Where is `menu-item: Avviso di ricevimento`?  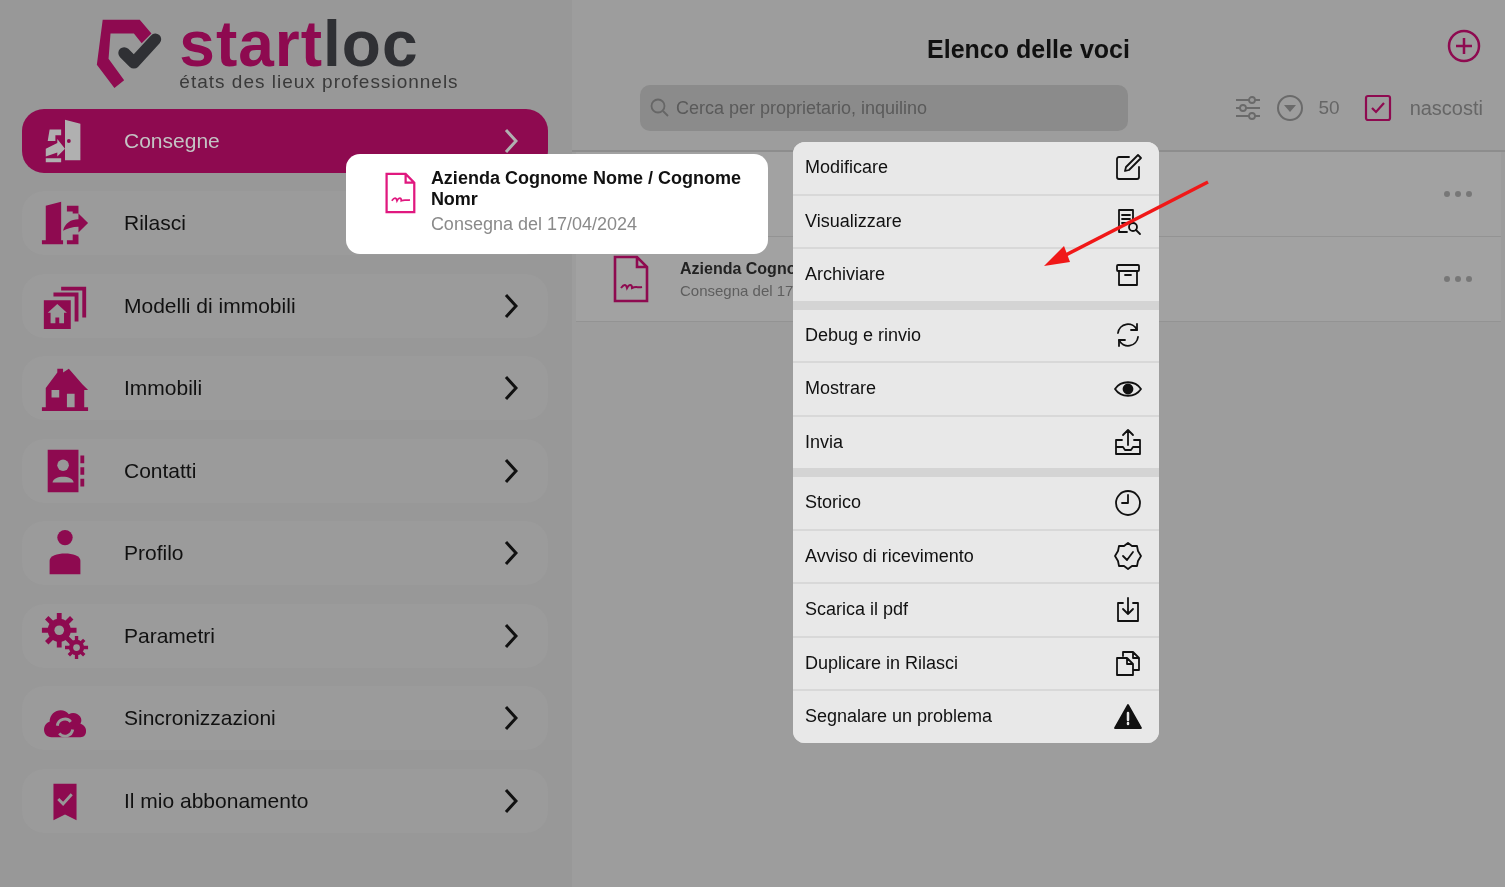 menu-item: Avviso di ricevimento is located at coordinates (976, 556).